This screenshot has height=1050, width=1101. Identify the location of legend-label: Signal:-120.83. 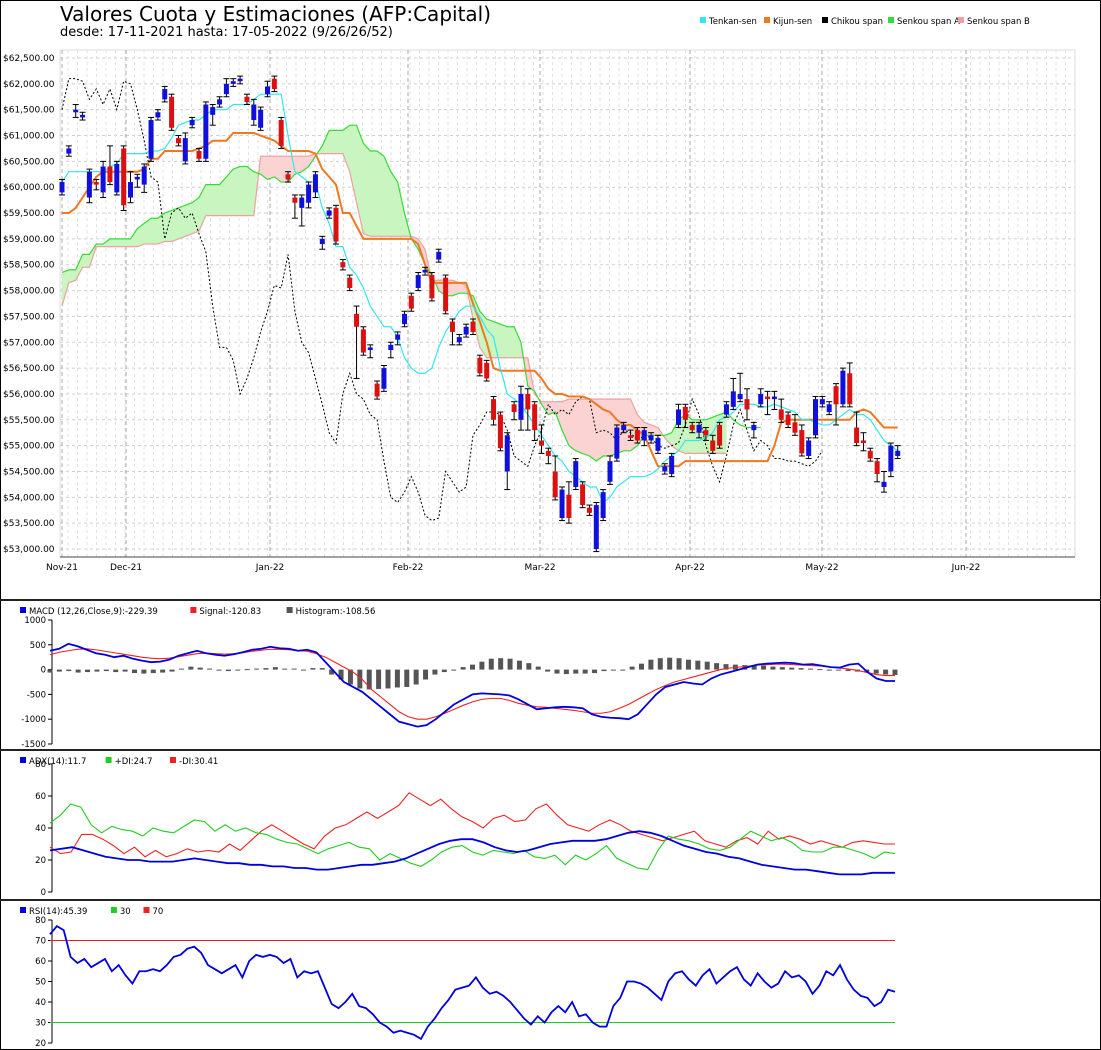
(230, 612).